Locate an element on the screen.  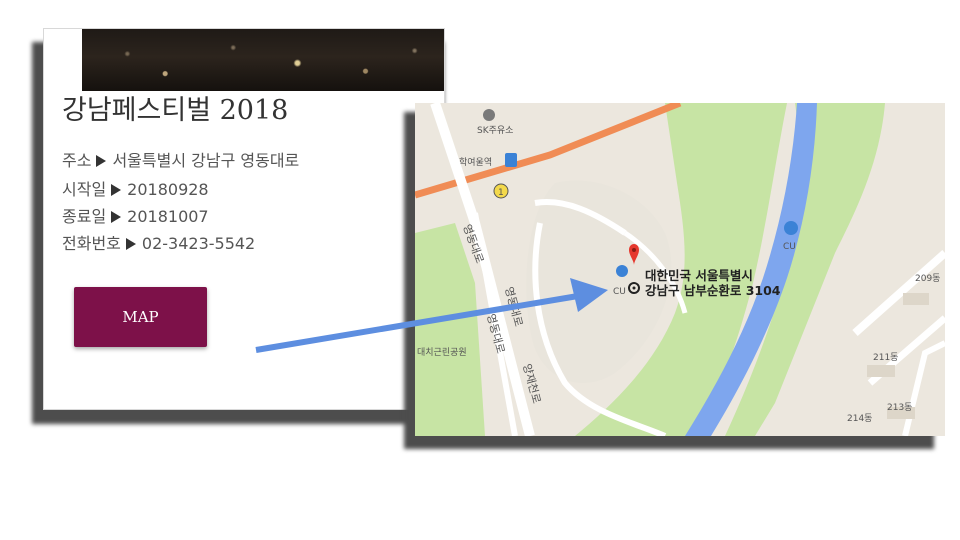
target-dot is located at coordinates (634, 288).